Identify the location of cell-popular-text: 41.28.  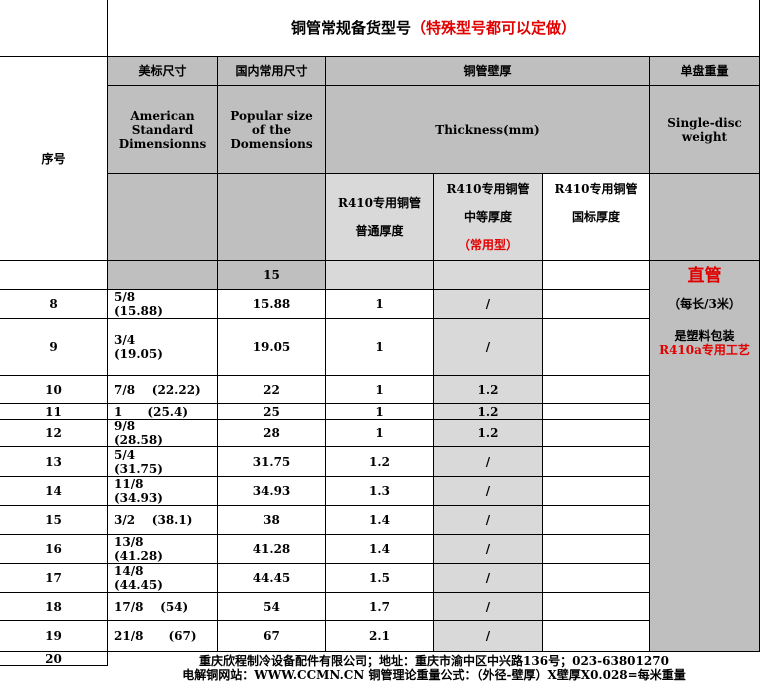
(271, 549).